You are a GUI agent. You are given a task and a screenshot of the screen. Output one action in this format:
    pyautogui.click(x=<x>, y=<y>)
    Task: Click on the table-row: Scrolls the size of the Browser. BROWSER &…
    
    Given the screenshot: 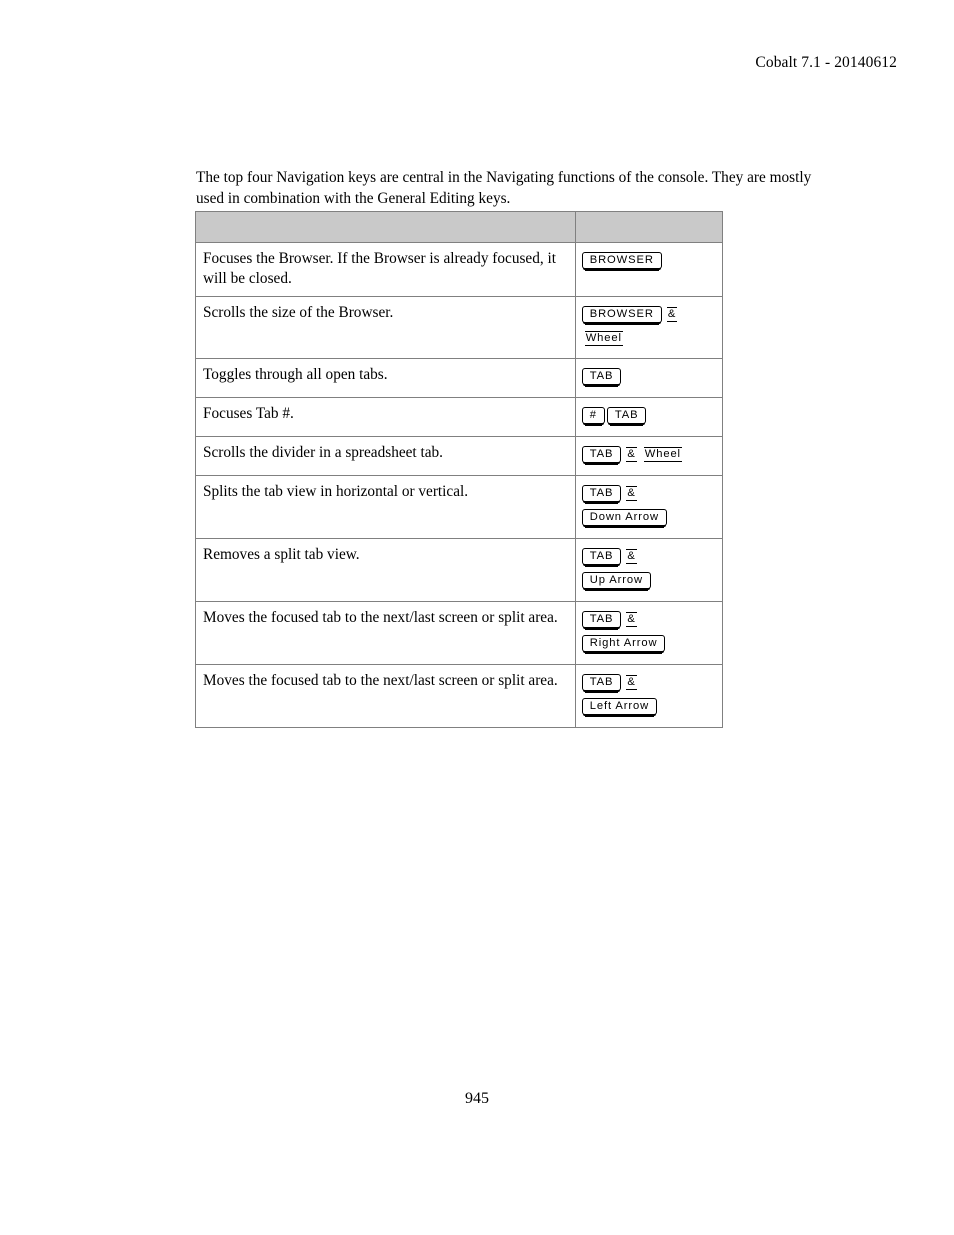 What is the action you would take?
    pyautogui.click(x=459, y=327)
    